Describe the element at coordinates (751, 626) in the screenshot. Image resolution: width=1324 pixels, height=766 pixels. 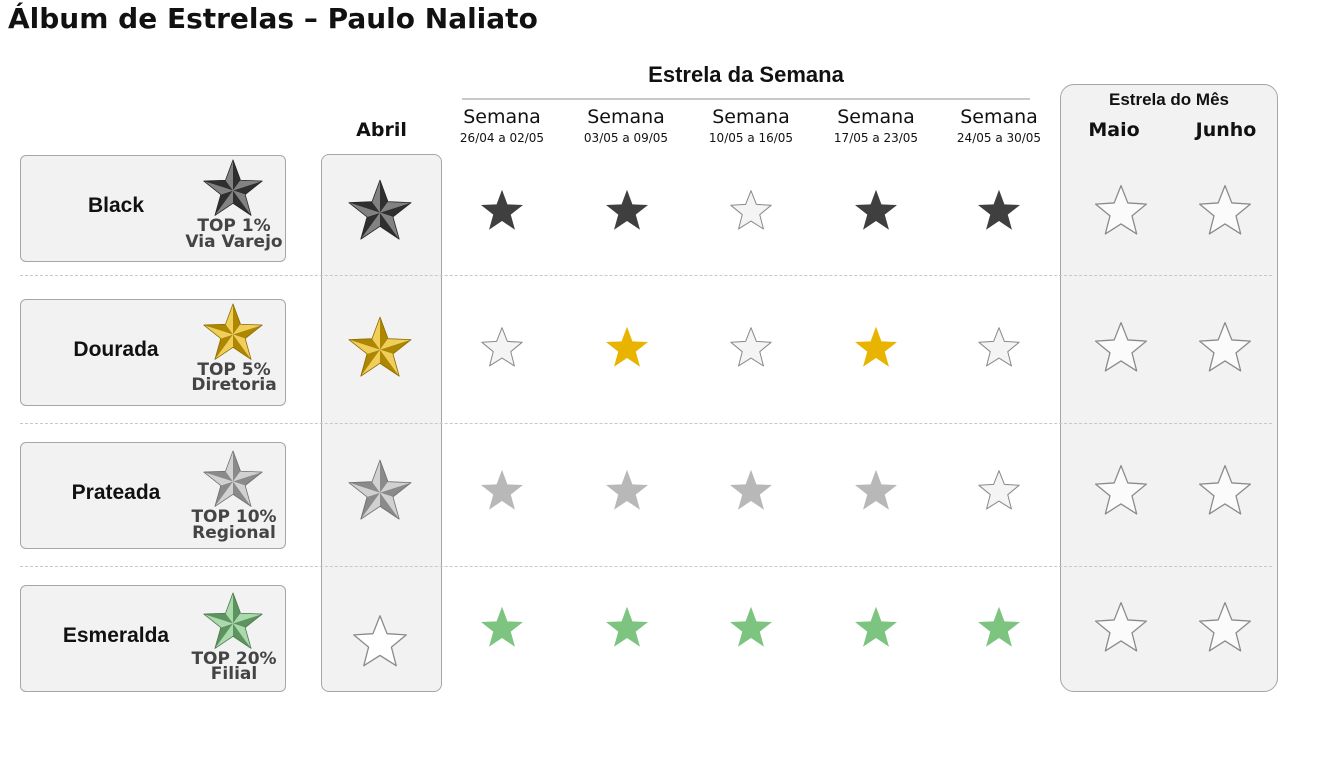
I see `week-3-emerald-star-icon` at that location.